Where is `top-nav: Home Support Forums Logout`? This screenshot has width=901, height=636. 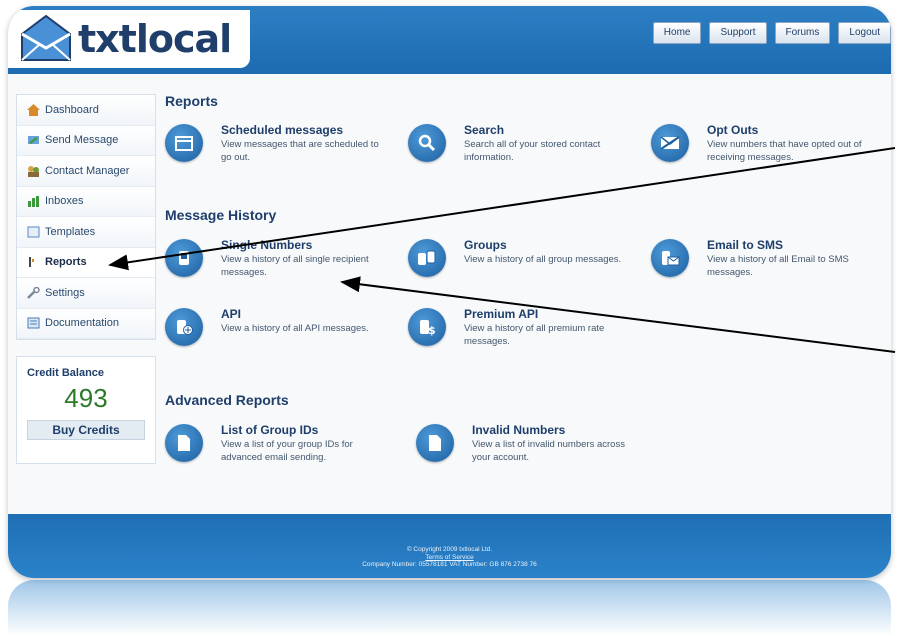 top-nav: Home Support Forums Logout is located at coordinates (771, 33).